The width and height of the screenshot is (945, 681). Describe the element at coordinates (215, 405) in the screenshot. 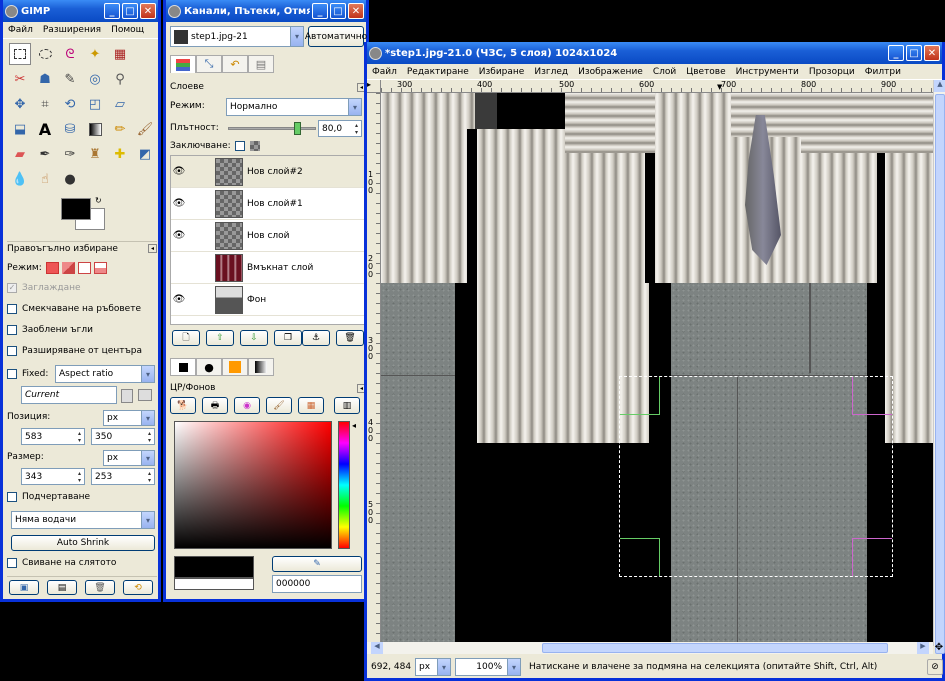

I see `cmyk-selector-icon: 🖶` at that location.